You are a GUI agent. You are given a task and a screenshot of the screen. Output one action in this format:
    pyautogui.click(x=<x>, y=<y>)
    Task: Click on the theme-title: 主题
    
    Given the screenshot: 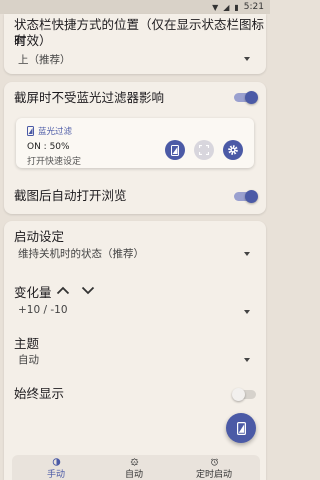 What is the action you would take?
    pyautogui.click(x=27, y=343)
    